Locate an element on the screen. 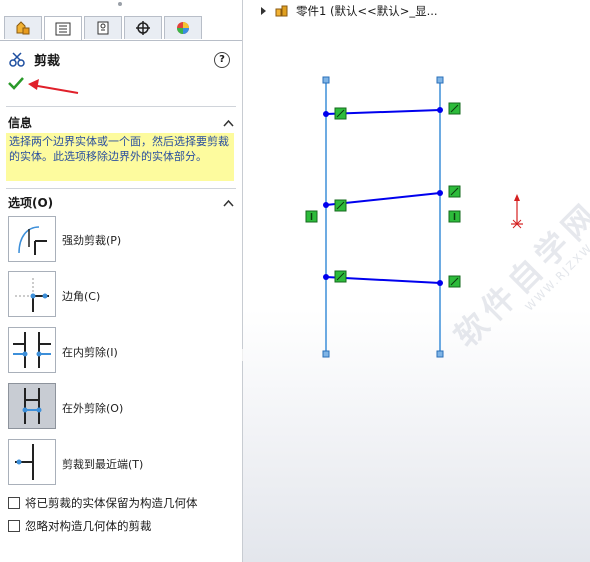 The image size is (590, 562). corner-trim-icon is located at coordinates (32, 295).